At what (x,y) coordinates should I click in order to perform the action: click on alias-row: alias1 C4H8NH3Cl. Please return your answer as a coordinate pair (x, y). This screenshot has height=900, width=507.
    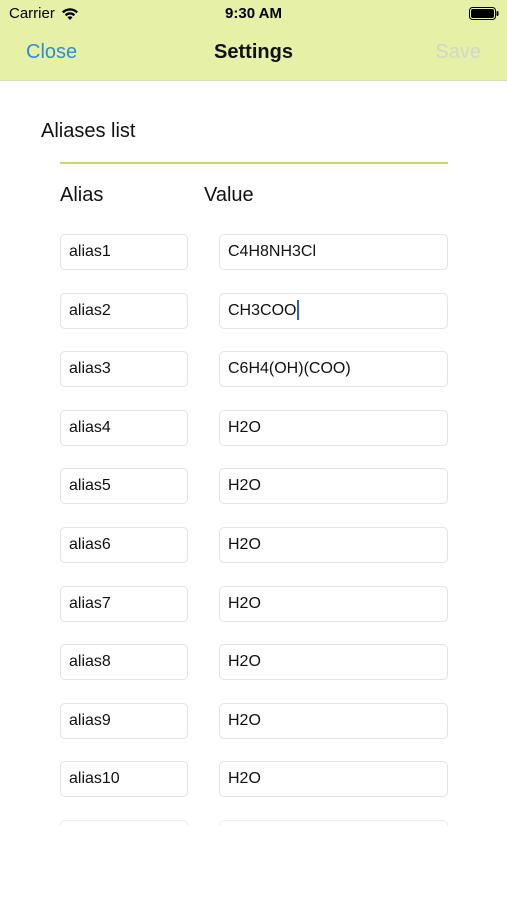
    Looking at the image, I should click on (253, 263).